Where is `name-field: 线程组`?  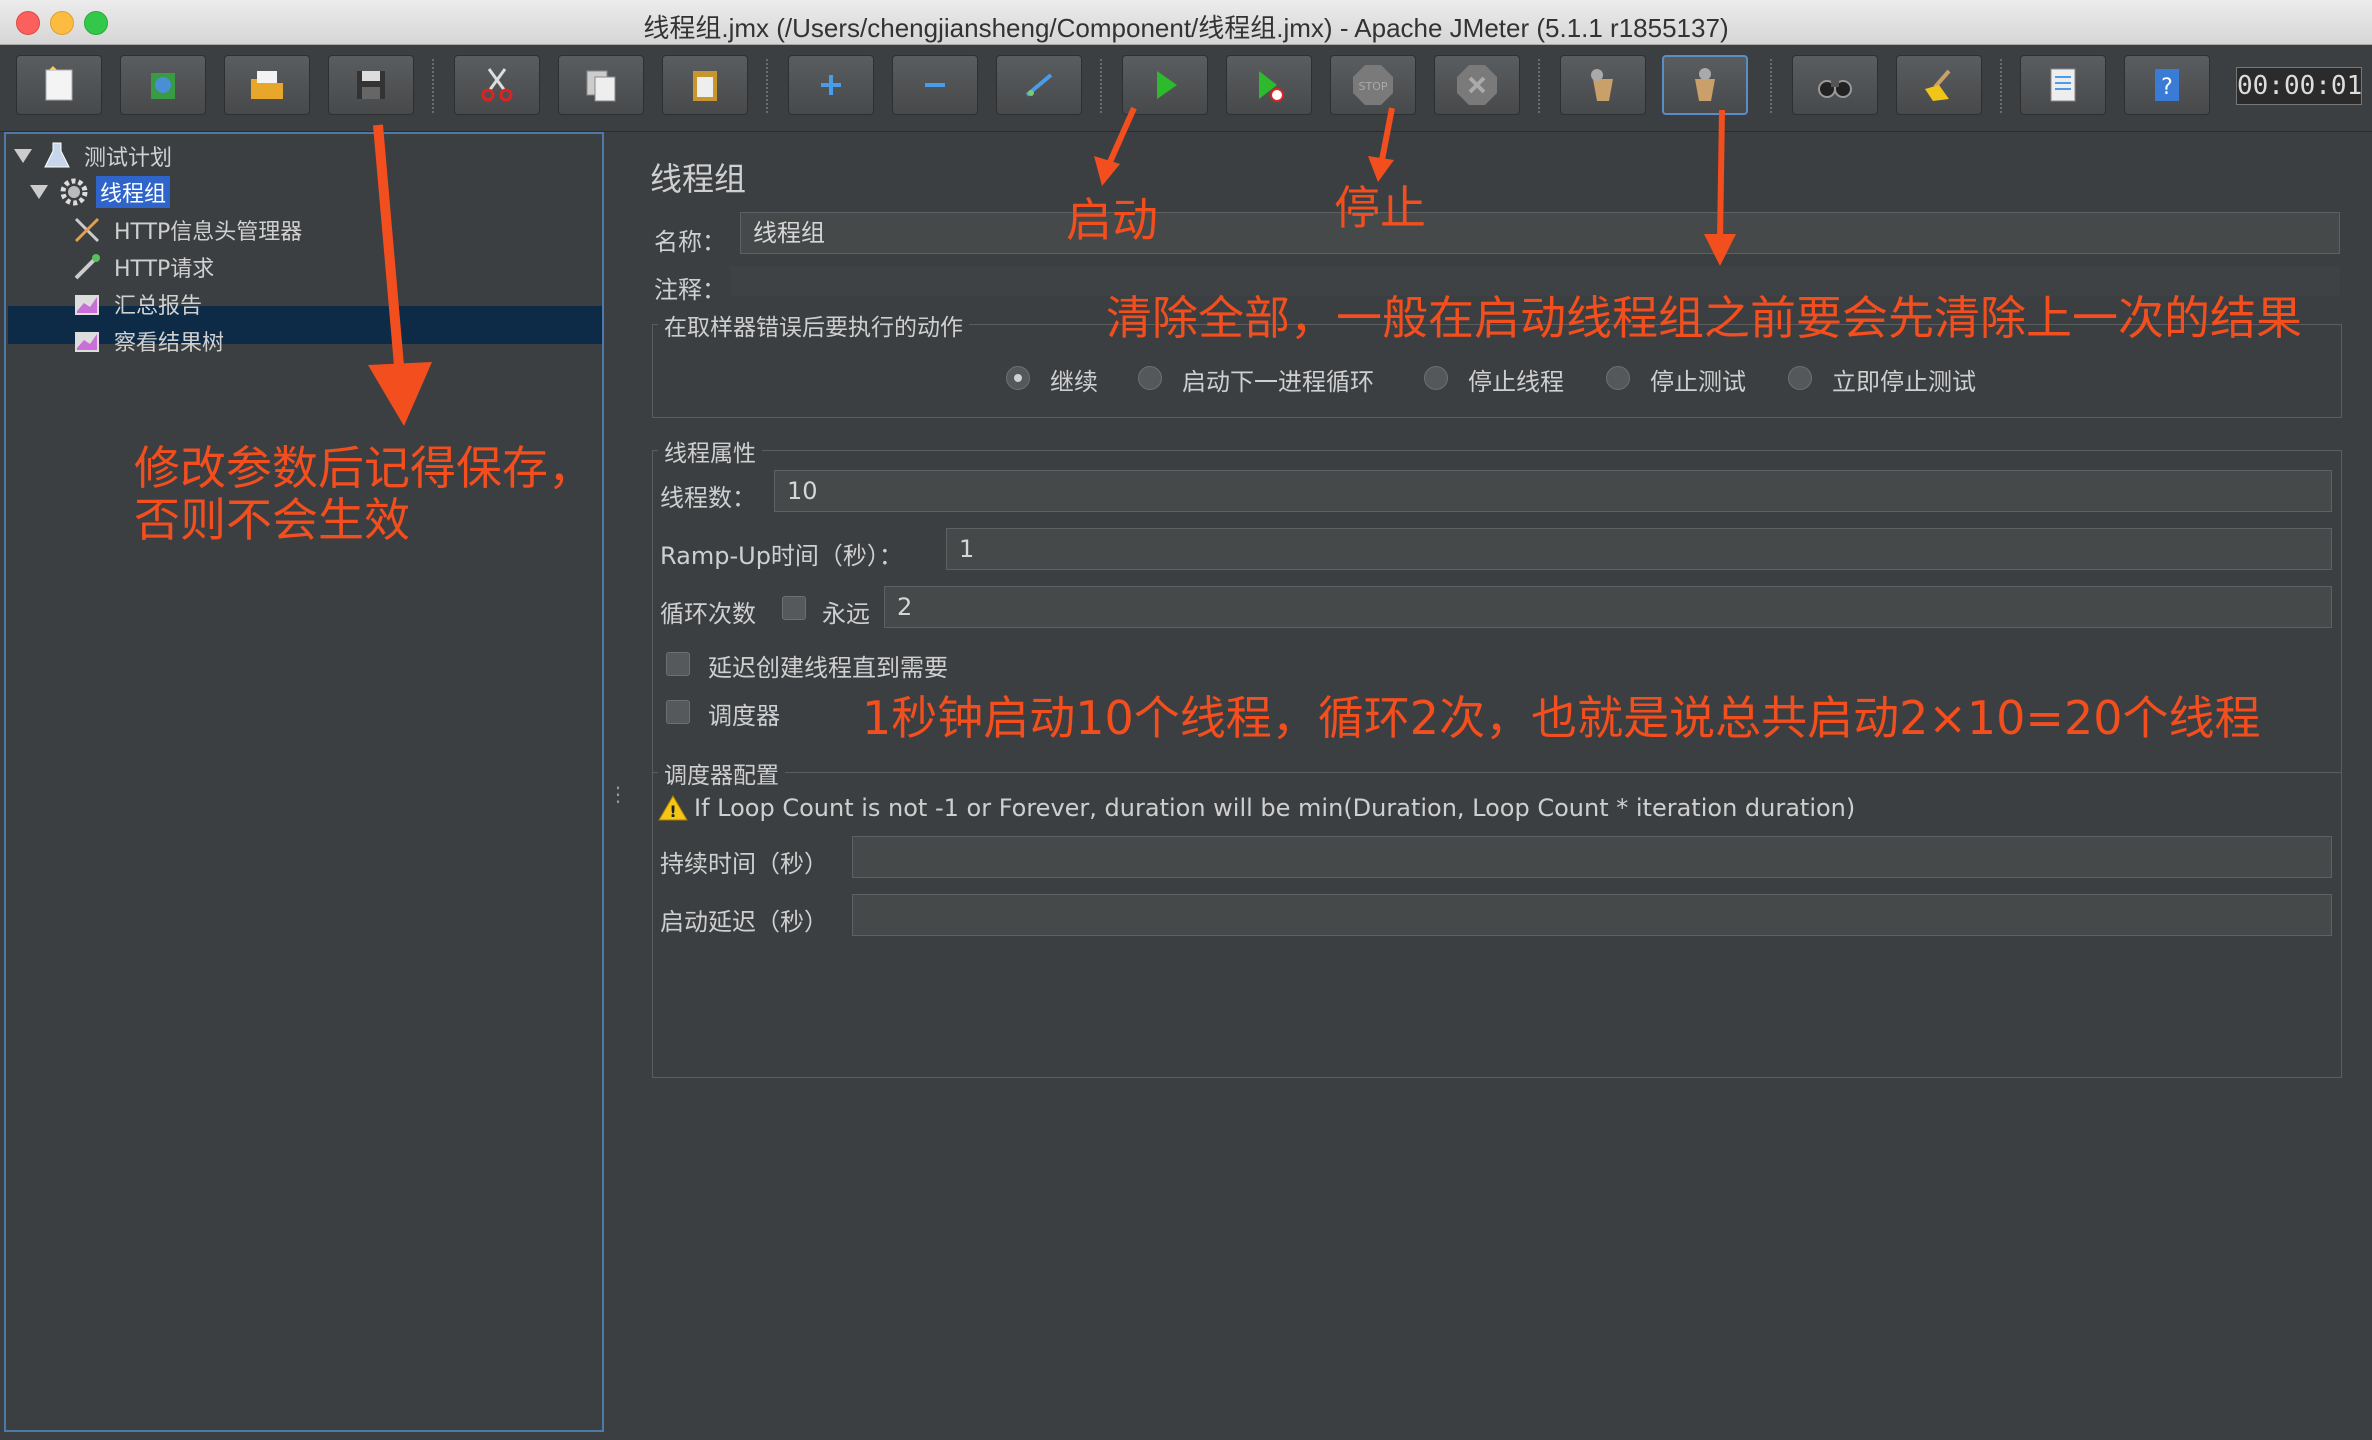 name-field: 线程组 is located at coordinates (1540, 233).